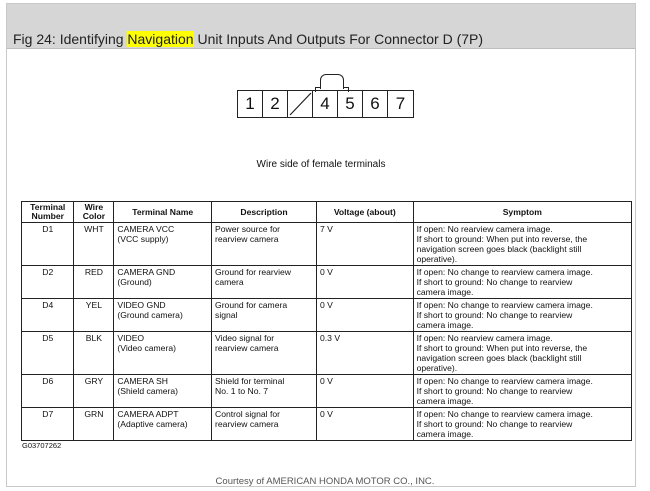  I want to click on table-cell: WHT, so click(94, 244).